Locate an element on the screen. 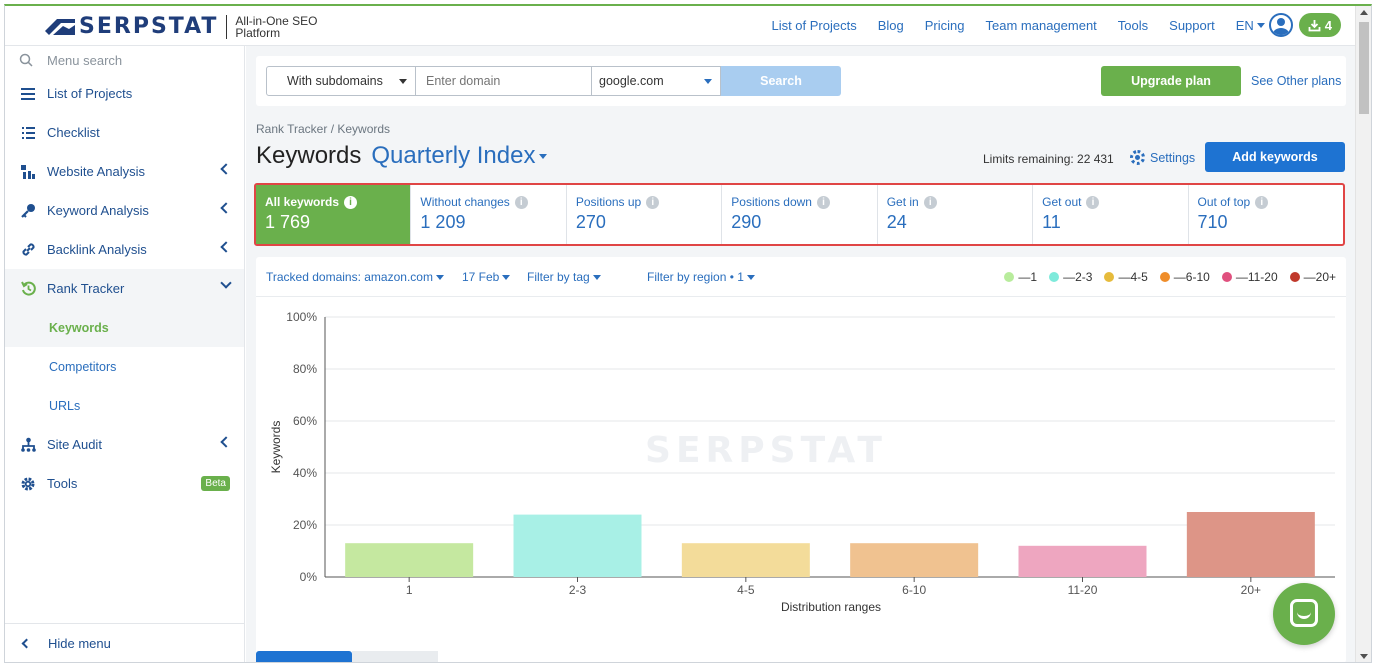 This screenshot has height=667, width=1376. stat-value: 11 is located at coordinates (1051, 222).